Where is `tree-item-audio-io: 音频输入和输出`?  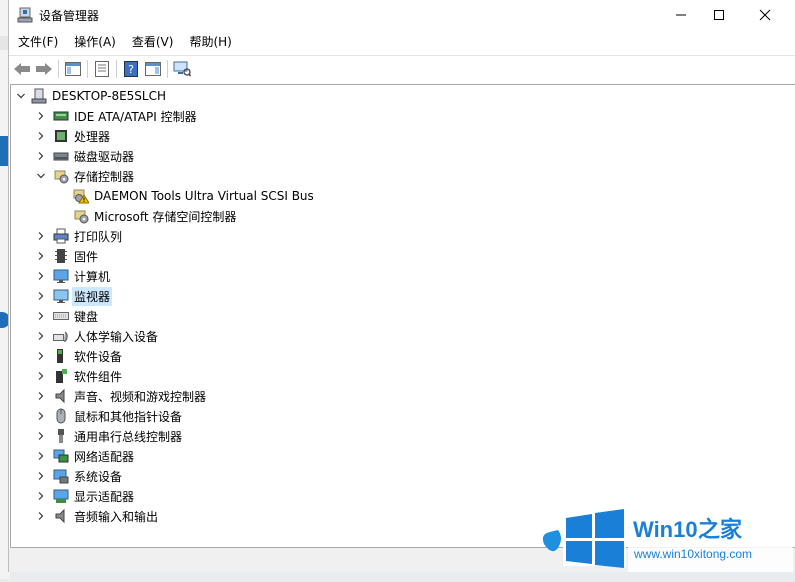
tree-item-audio-io: 音频输入和输出 is located at coordinates (97, 516).